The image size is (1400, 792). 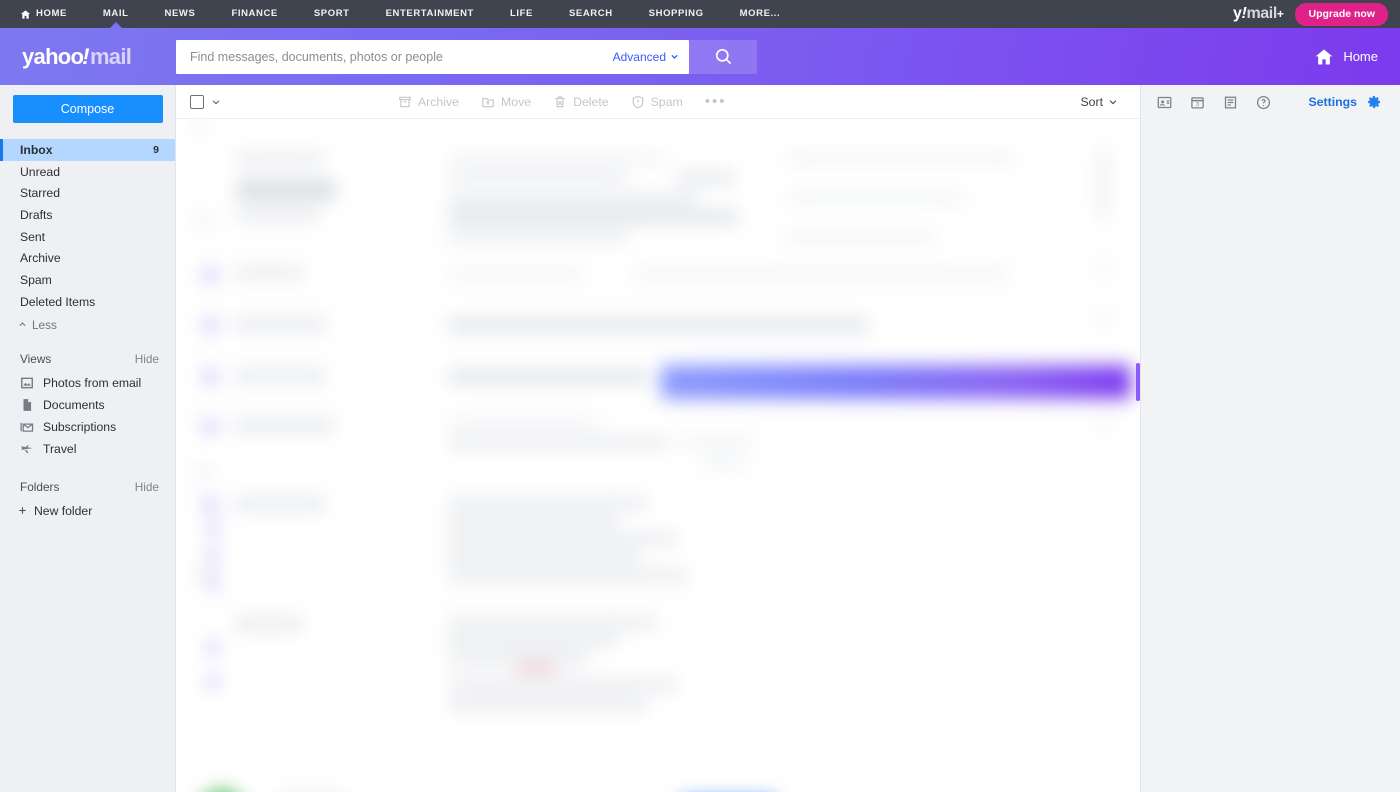 What do you see at coordinates (36, 279) in the screenshot?
I see `sidebar-label-spam: Spam` at bounding box center [36, 279].